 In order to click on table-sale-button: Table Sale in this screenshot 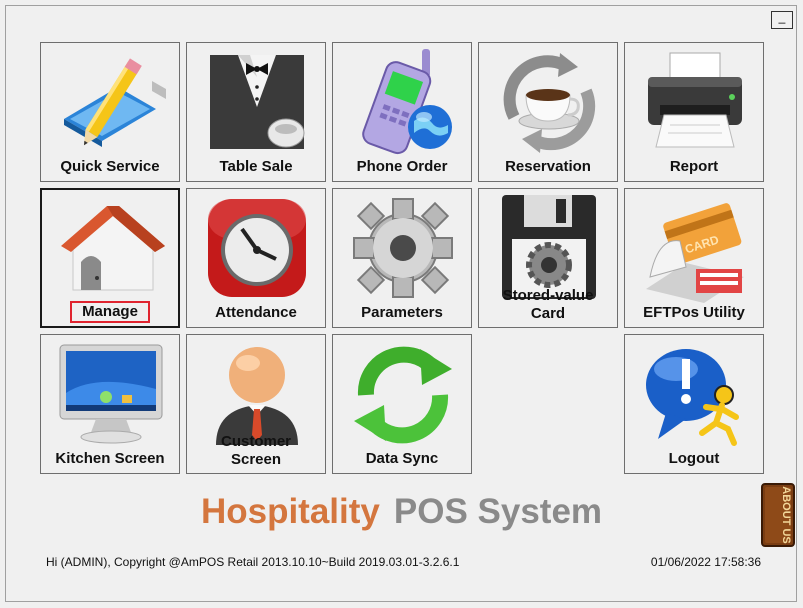, I will do `click(256, 112)`.